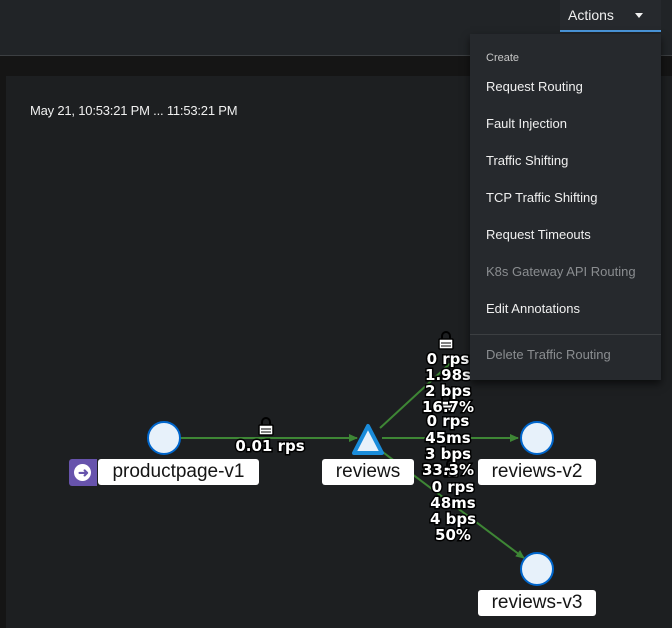 Image resolution: width=672 pixels, height=628 pixels. I want to click on menu-item-k8s-gateway-routing: K8s Gateway API Routing, so click(561, 271).